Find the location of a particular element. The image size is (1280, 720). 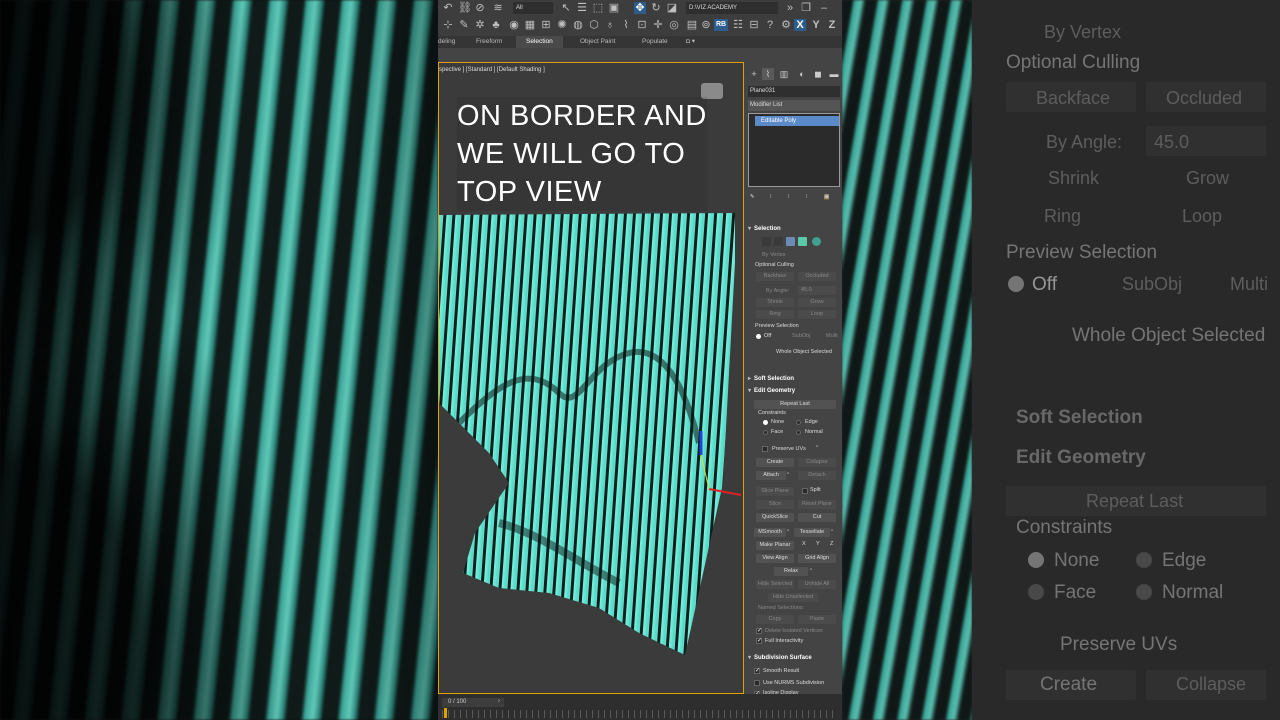

modifier-stack: Editable Poly is located at coordinates (794, 150).